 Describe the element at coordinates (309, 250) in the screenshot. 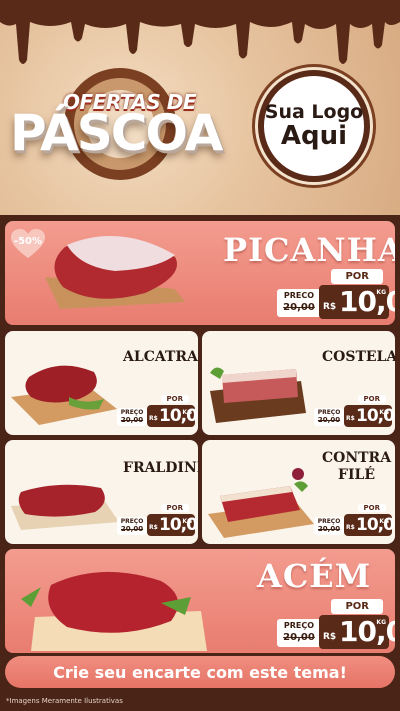

I see `product-name: PICANHA` at that location.